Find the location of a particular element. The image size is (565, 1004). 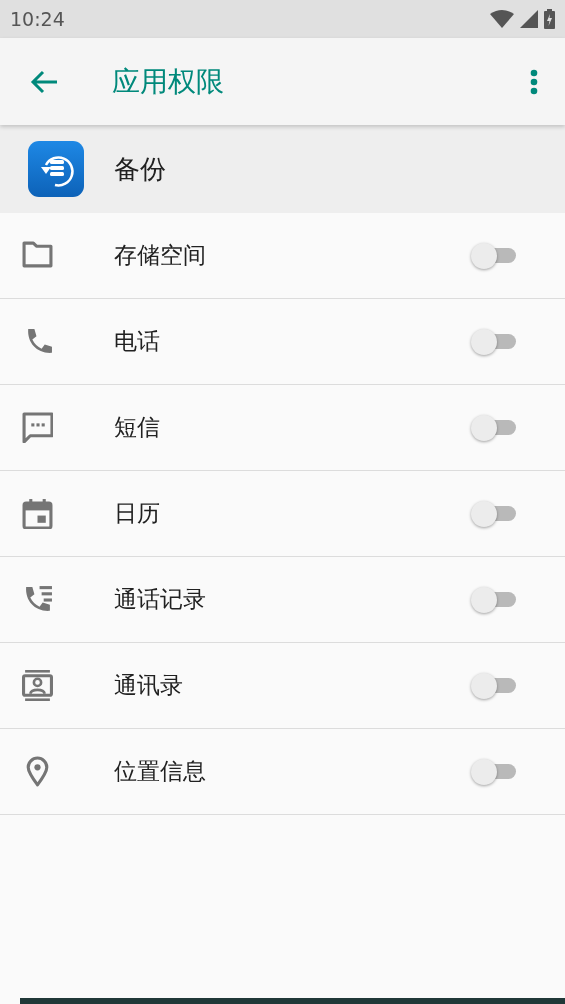

toolbar-title: 应用权限 is located at coordinates (168, 81).